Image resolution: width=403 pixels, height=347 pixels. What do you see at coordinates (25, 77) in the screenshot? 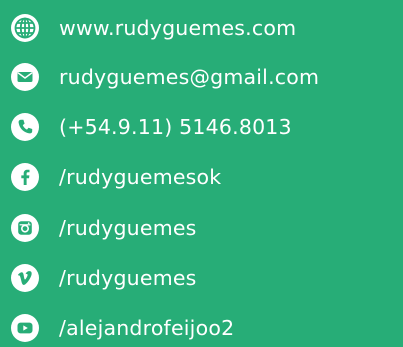
I see `mail-icon` at bounding box center [25, 77].